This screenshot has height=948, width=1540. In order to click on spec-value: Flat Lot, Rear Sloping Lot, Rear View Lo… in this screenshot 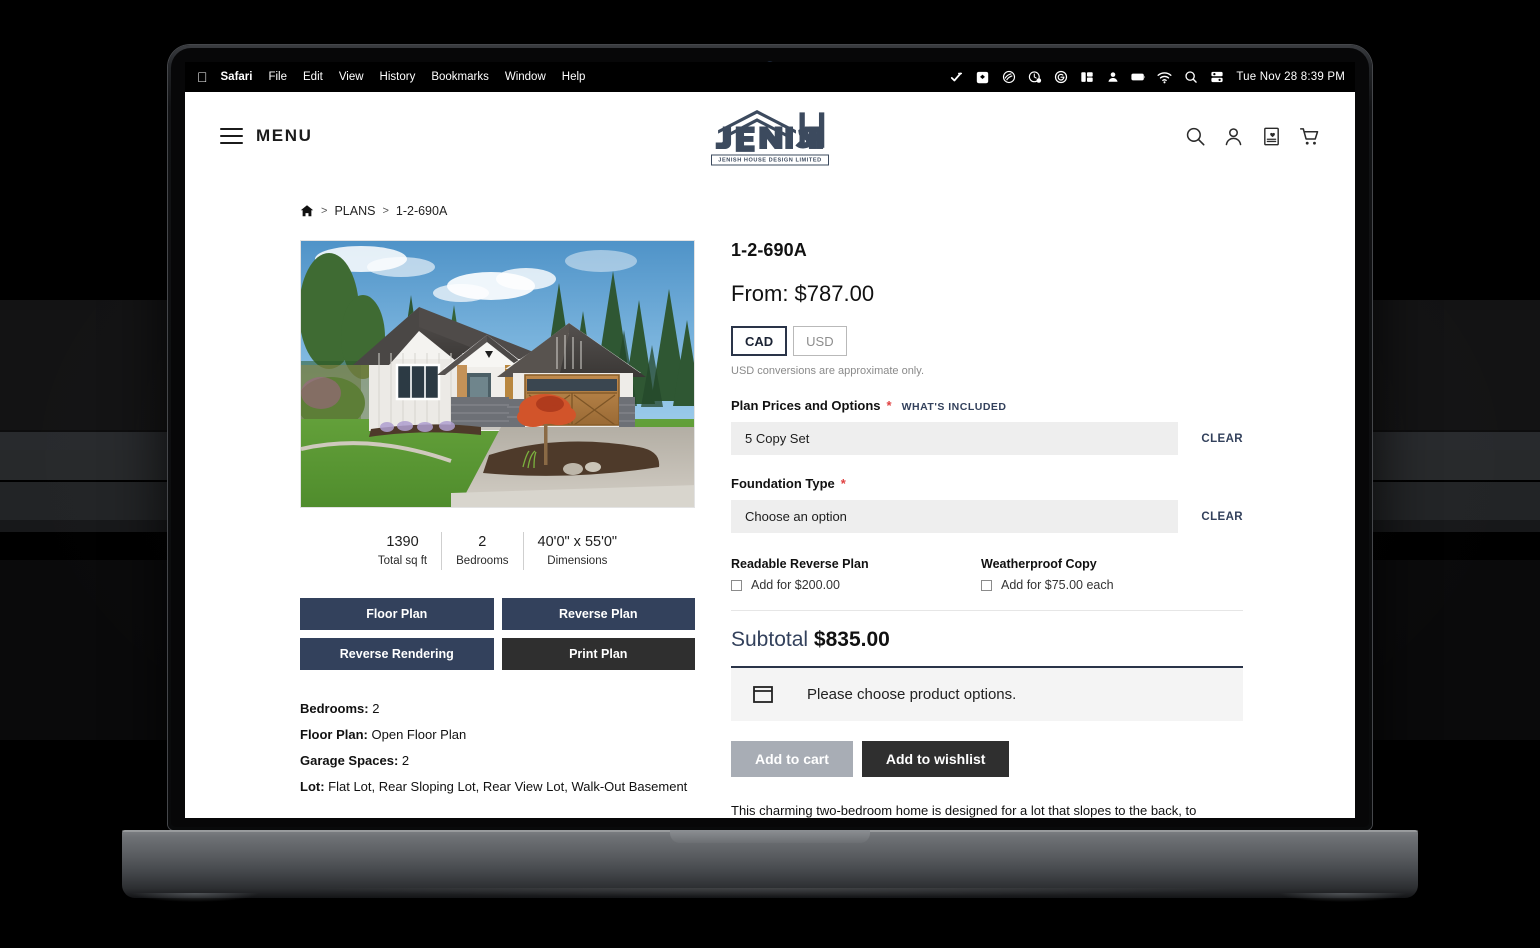, I will do `click(508, 786)`.